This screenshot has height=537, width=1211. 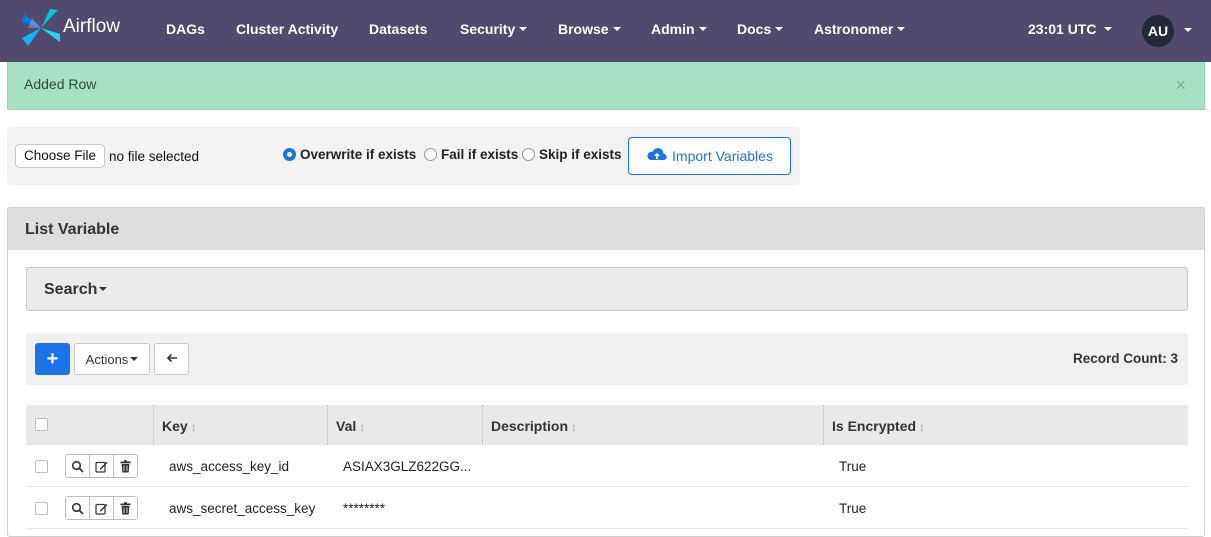 I want to click on nav-datasets-label: Datasets, so click(x=398, y=29).